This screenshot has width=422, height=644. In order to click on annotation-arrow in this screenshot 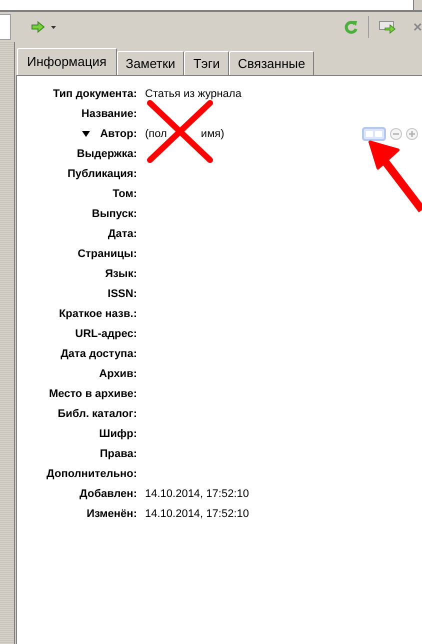, I will do `click(395, 176)`.